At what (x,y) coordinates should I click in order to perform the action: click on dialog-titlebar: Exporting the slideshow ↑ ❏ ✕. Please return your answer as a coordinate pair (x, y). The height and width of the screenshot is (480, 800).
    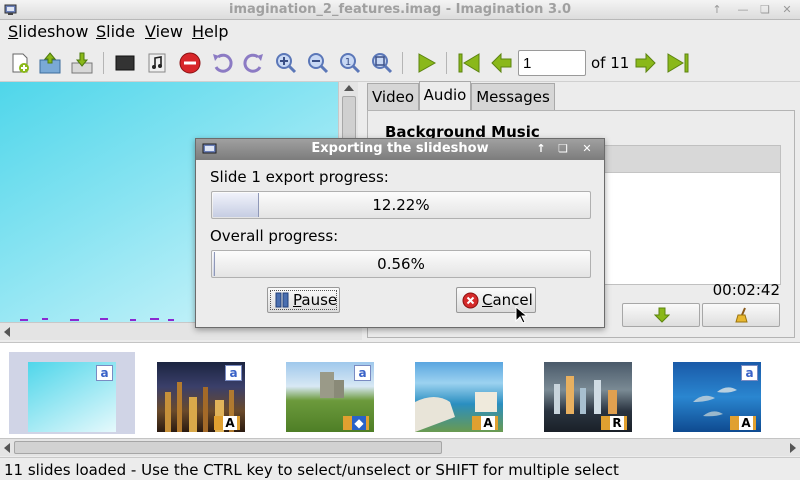
    Looking at the image, I should click on (400, 149).